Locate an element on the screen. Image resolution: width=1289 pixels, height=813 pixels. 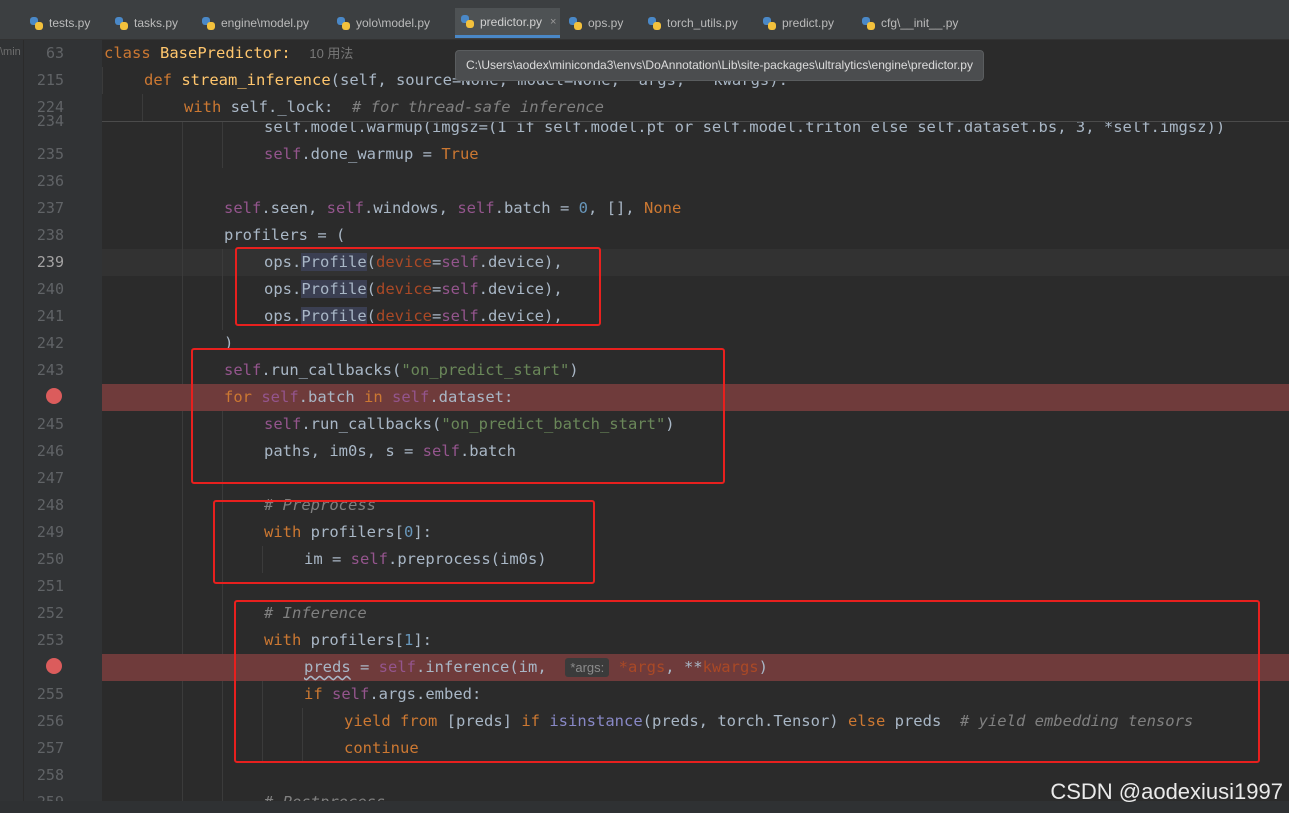
tab-tasks-py: tasks.py is located at coordinates (146, 23).